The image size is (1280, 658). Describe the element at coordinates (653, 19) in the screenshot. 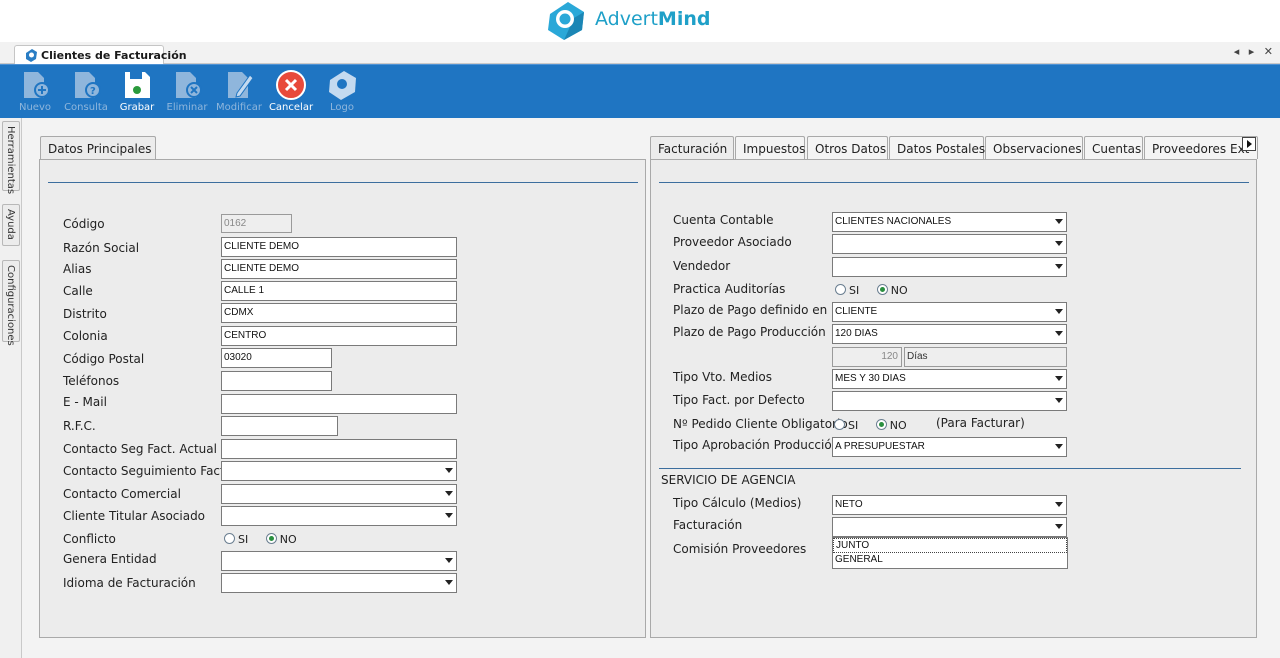

I see `brand-name: AdvertMind` at that location.